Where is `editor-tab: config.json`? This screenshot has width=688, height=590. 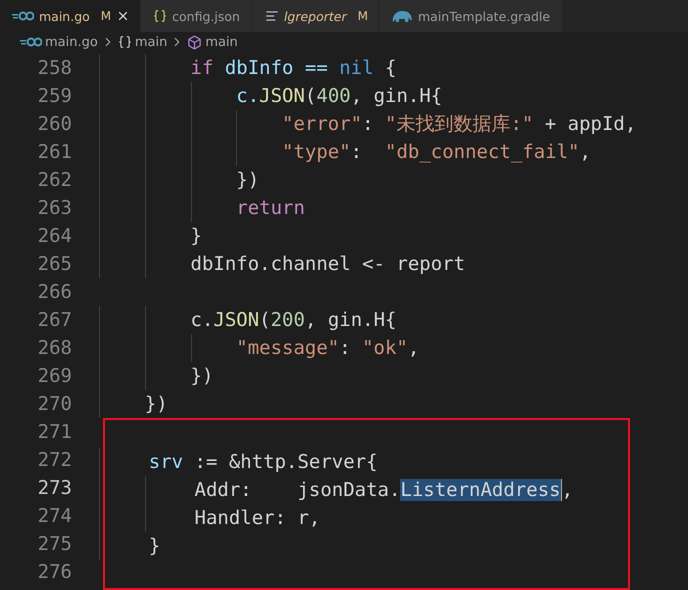
editor-tab: config.json is located at coordinates (197, 16).